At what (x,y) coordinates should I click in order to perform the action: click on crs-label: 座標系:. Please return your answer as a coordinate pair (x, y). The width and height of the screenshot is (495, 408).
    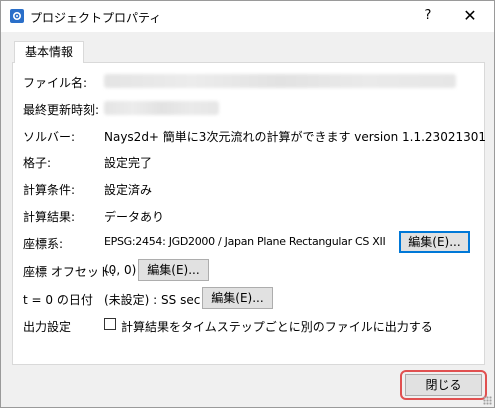
    Looking at the image, I should click on (43, 244).